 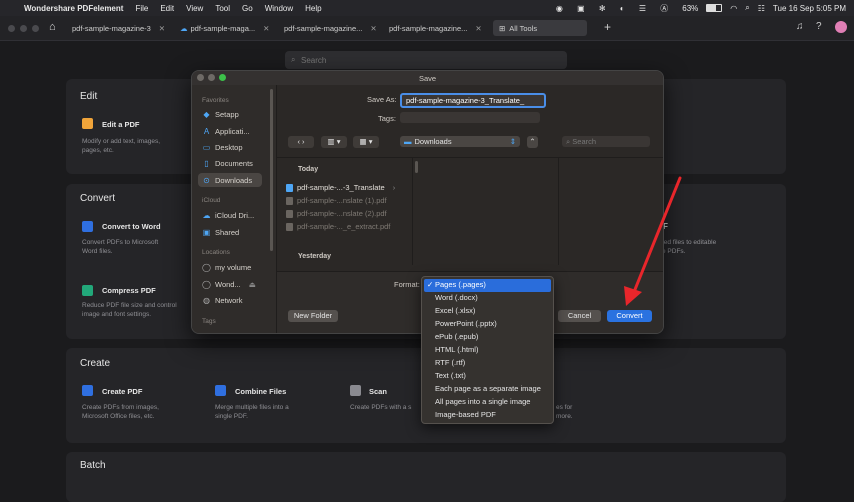 I want to click on arrow-head, so click(x=633, y=296).